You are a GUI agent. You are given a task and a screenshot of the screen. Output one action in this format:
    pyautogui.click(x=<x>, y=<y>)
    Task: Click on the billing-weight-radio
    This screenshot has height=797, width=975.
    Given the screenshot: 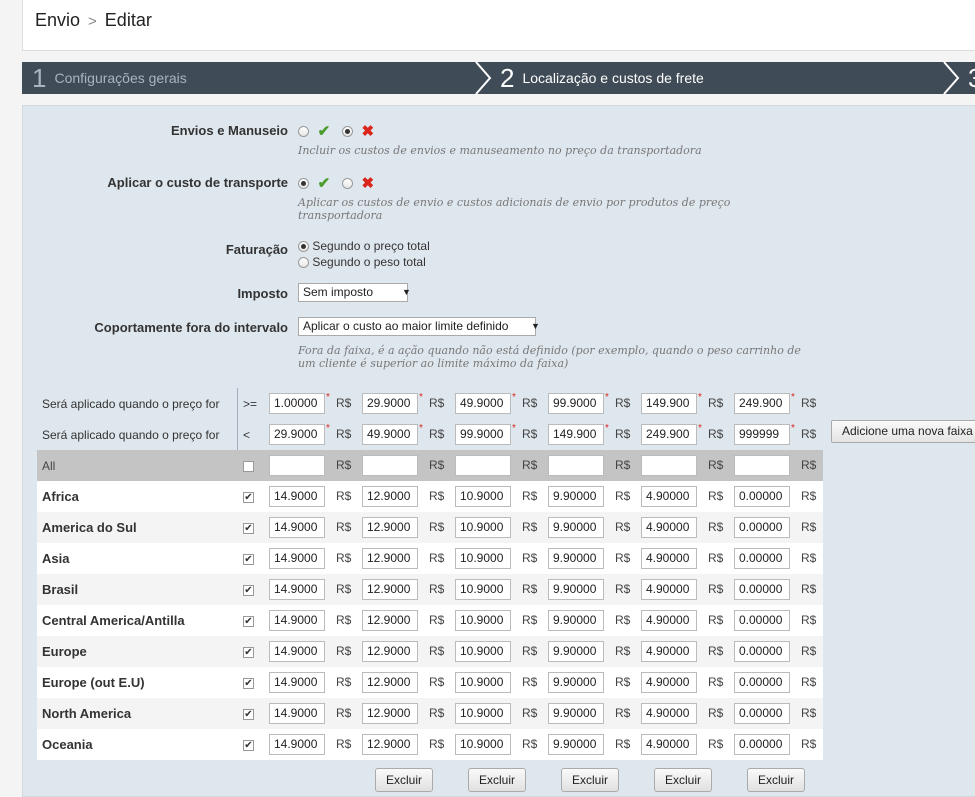 What is the action you would take?
    pyautogui.click(x=303, y=263)
    